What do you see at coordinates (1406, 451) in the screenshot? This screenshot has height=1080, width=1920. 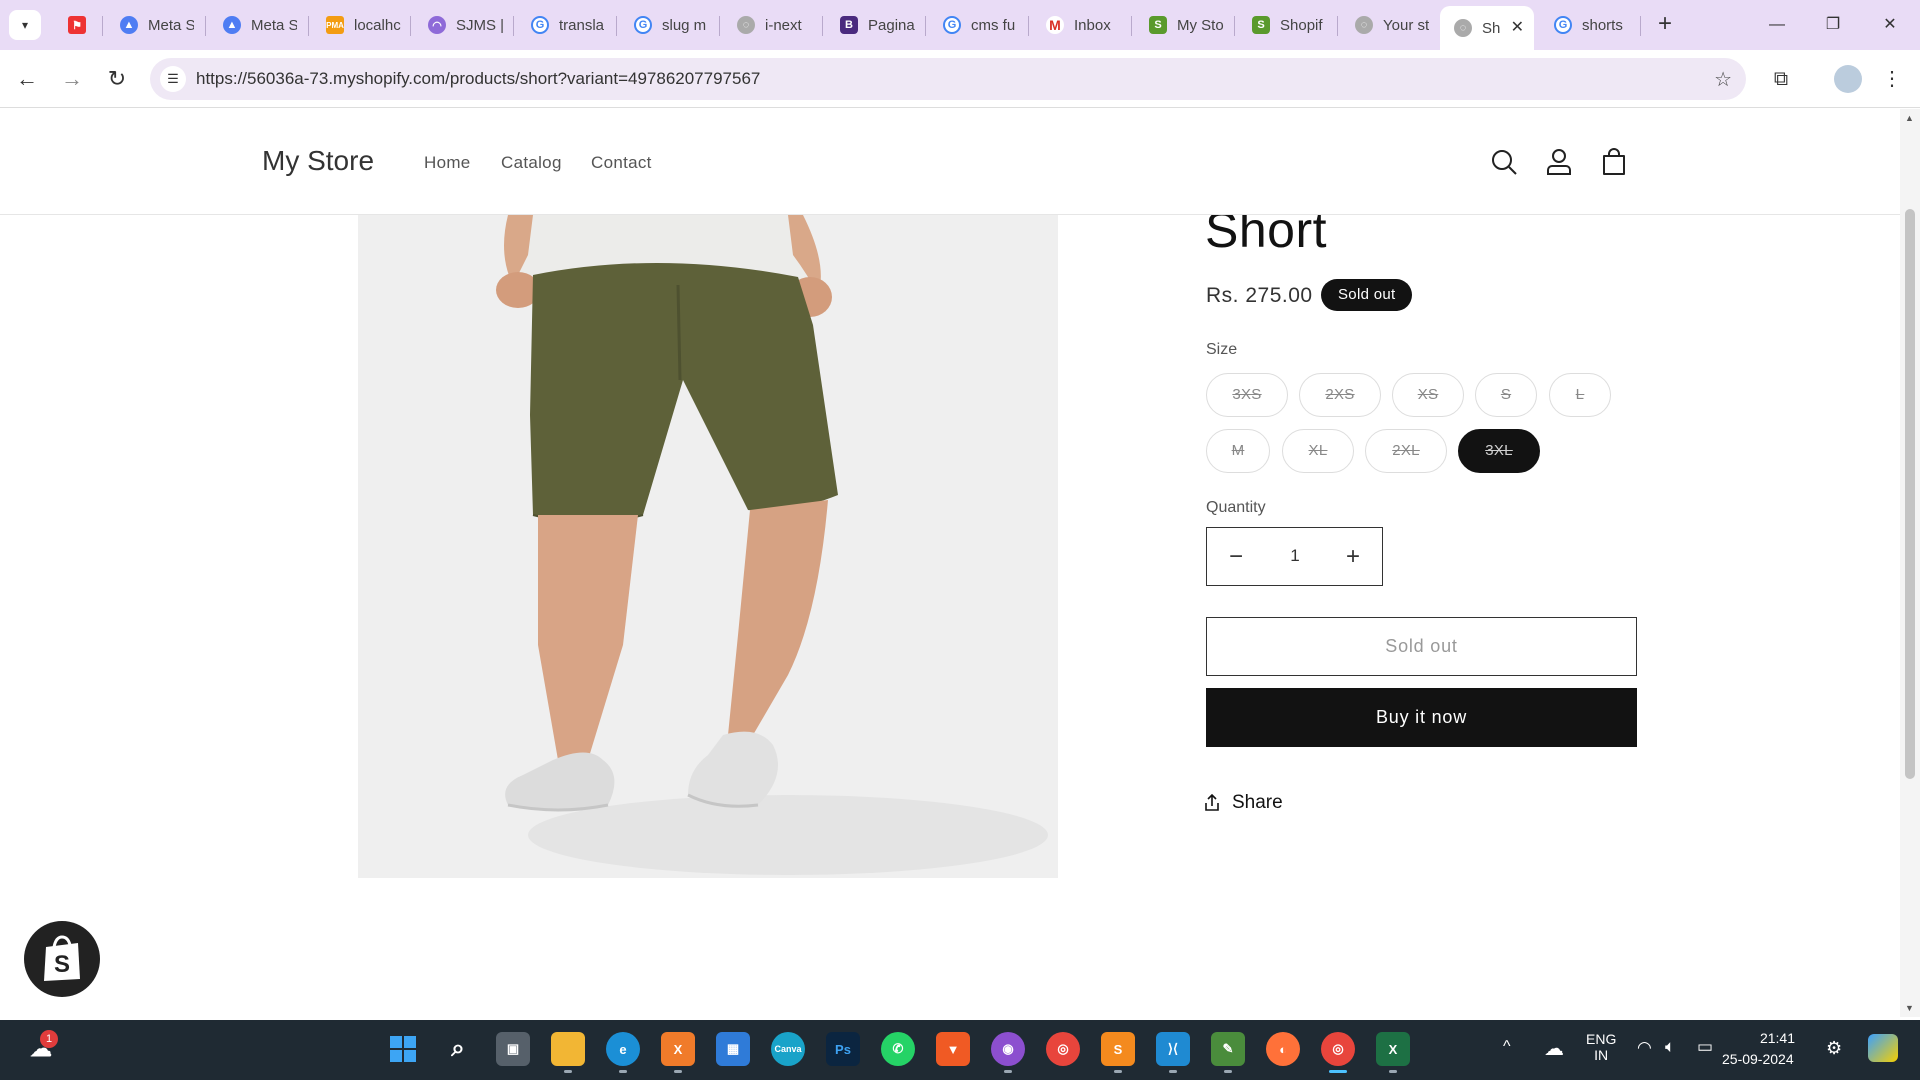 I see `size-option-2xl: 2XL` at bounding box center [1406, 451].